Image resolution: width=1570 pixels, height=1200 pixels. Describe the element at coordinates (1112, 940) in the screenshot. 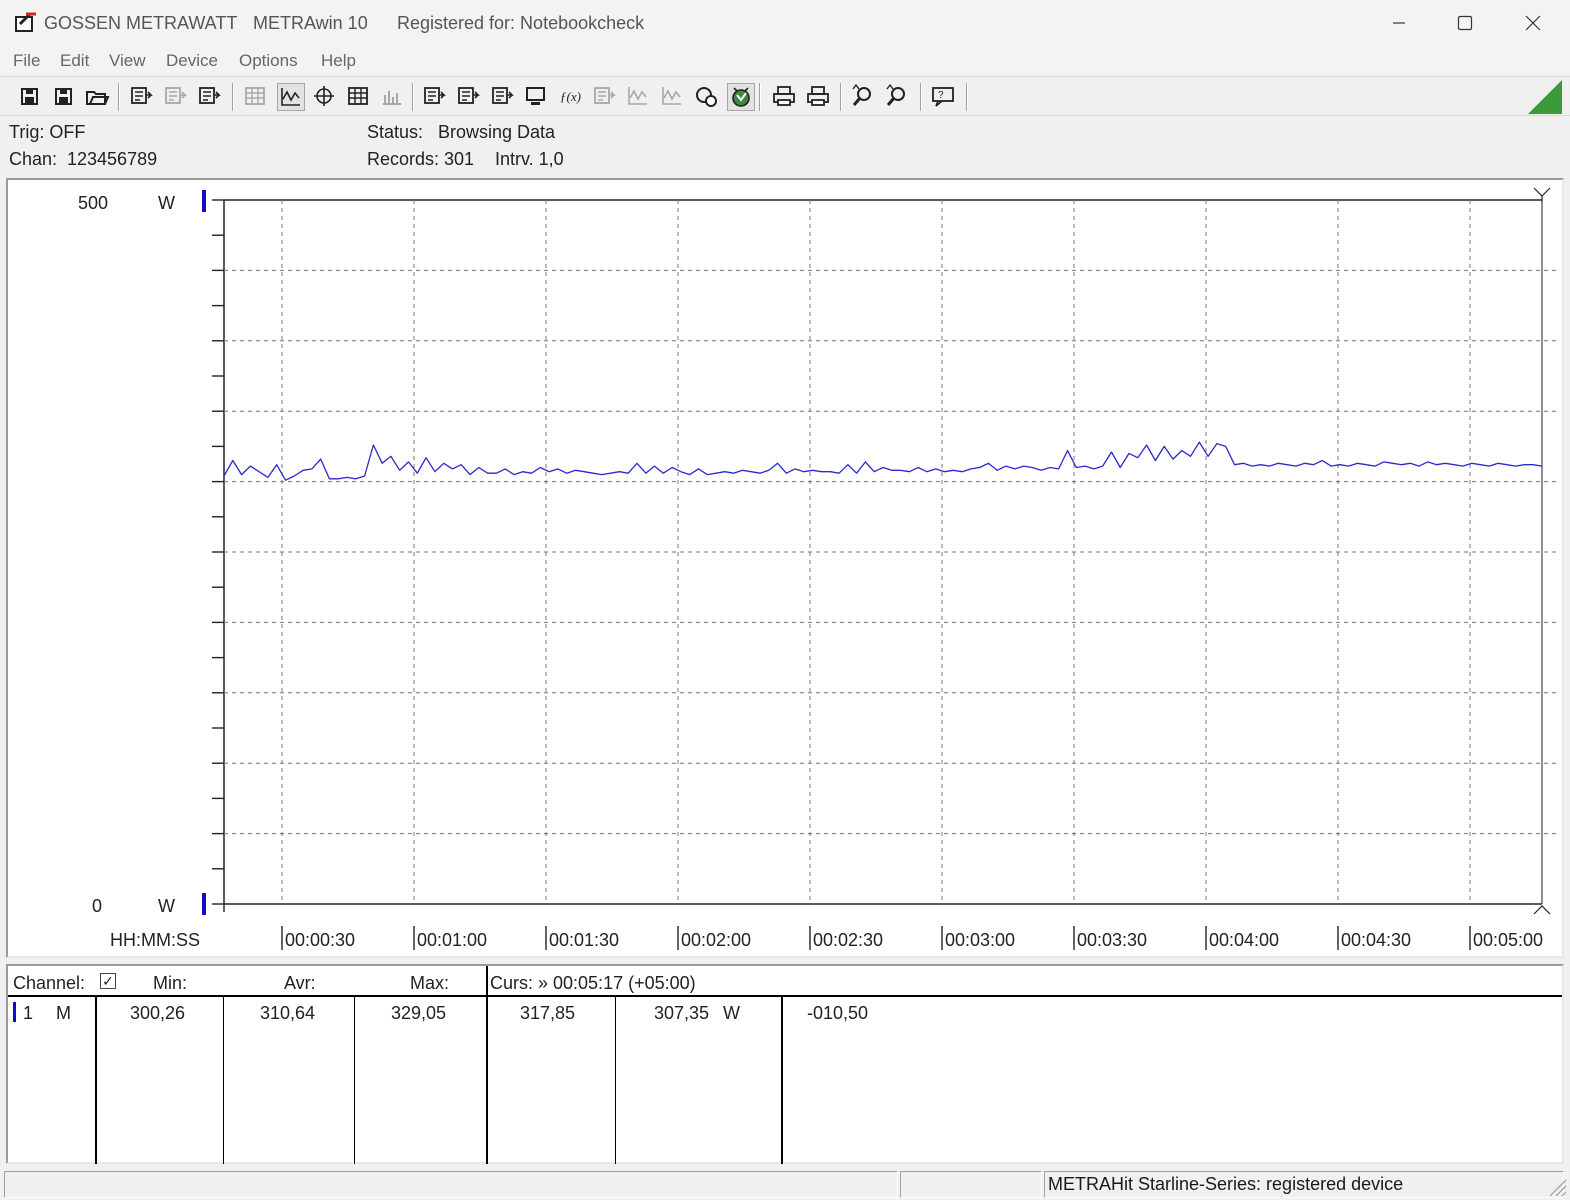

I see `x-tick-label: 00:03:30` at that location.